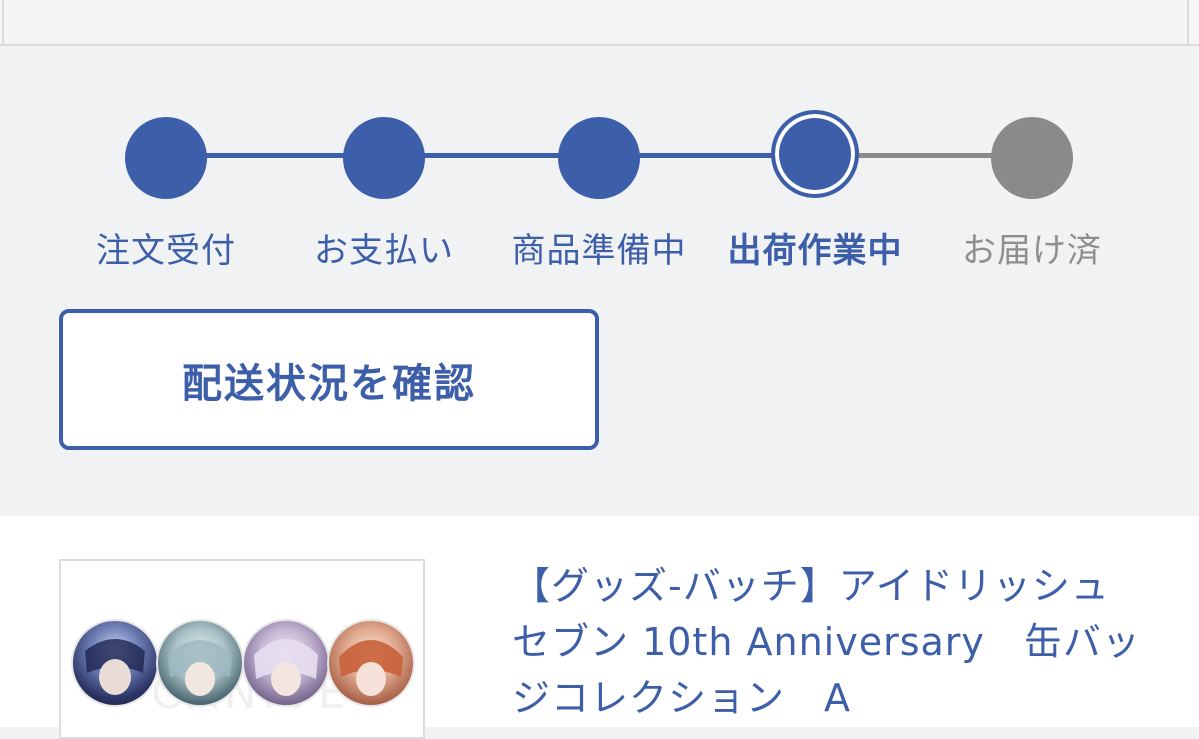 This screenshot has height=739, width=1199. Describe the element at coordinates (384, 158) in the screenshot. I see `step-dot-payment` at that location.